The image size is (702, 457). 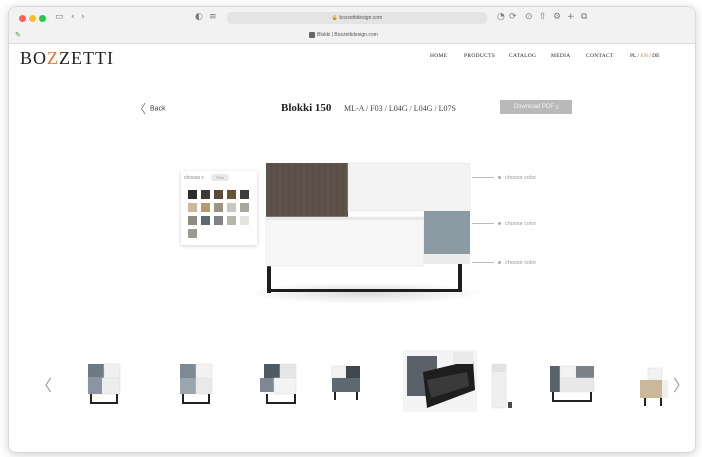 I want to click on address-bar: 🔒 bozzettidesign.com, so click(x=357, y=18).